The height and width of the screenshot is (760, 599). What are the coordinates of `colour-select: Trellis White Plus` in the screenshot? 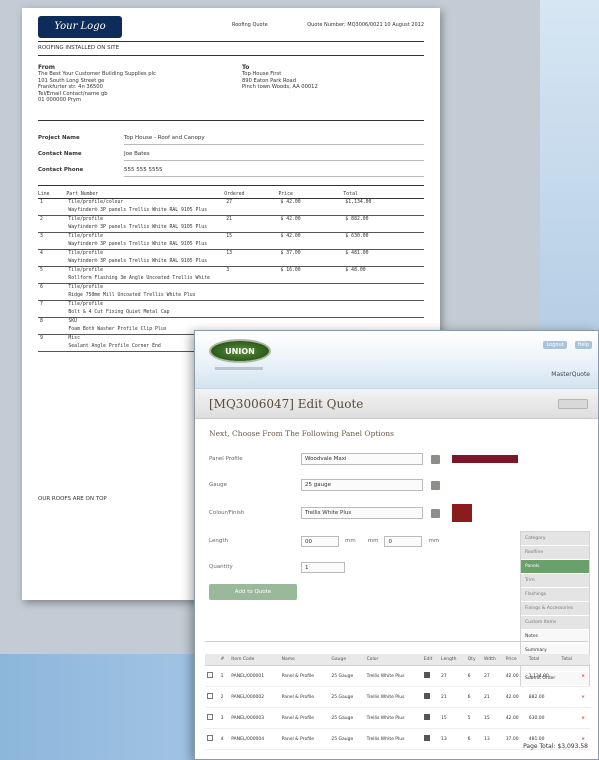 It's located at (362, 513).